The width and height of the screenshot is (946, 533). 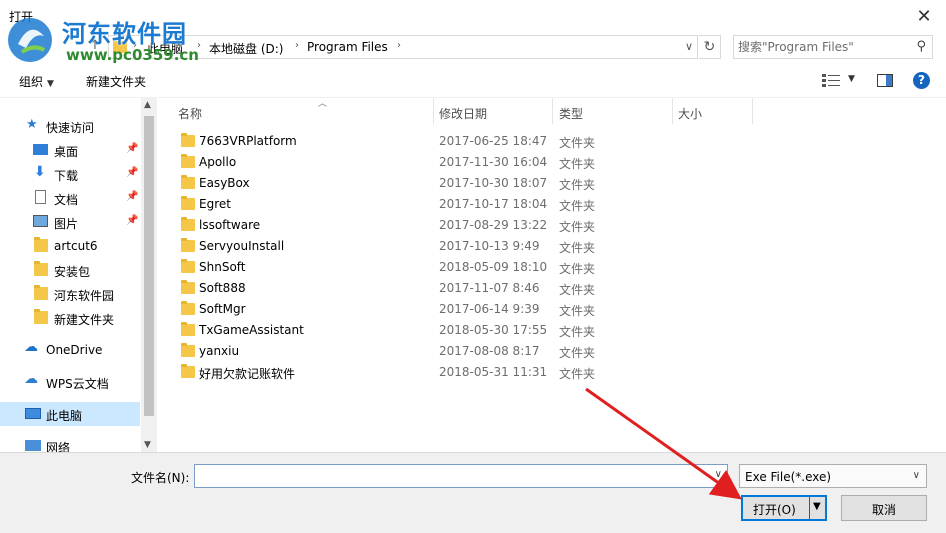 What do you see at coordinates (147, 445) in the screenshot?
I see `scroll-down-icon: ▼` at bounding box center [147, 445].